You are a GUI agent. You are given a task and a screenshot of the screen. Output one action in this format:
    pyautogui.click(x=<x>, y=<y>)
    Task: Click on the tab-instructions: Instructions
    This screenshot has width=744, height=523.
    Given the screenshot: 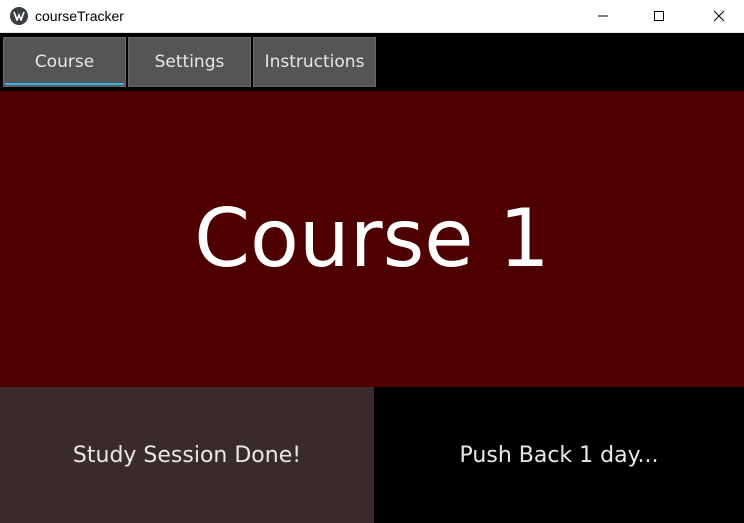 What is the action you would take?
    pyautogui.click(x=314, y=62)
    